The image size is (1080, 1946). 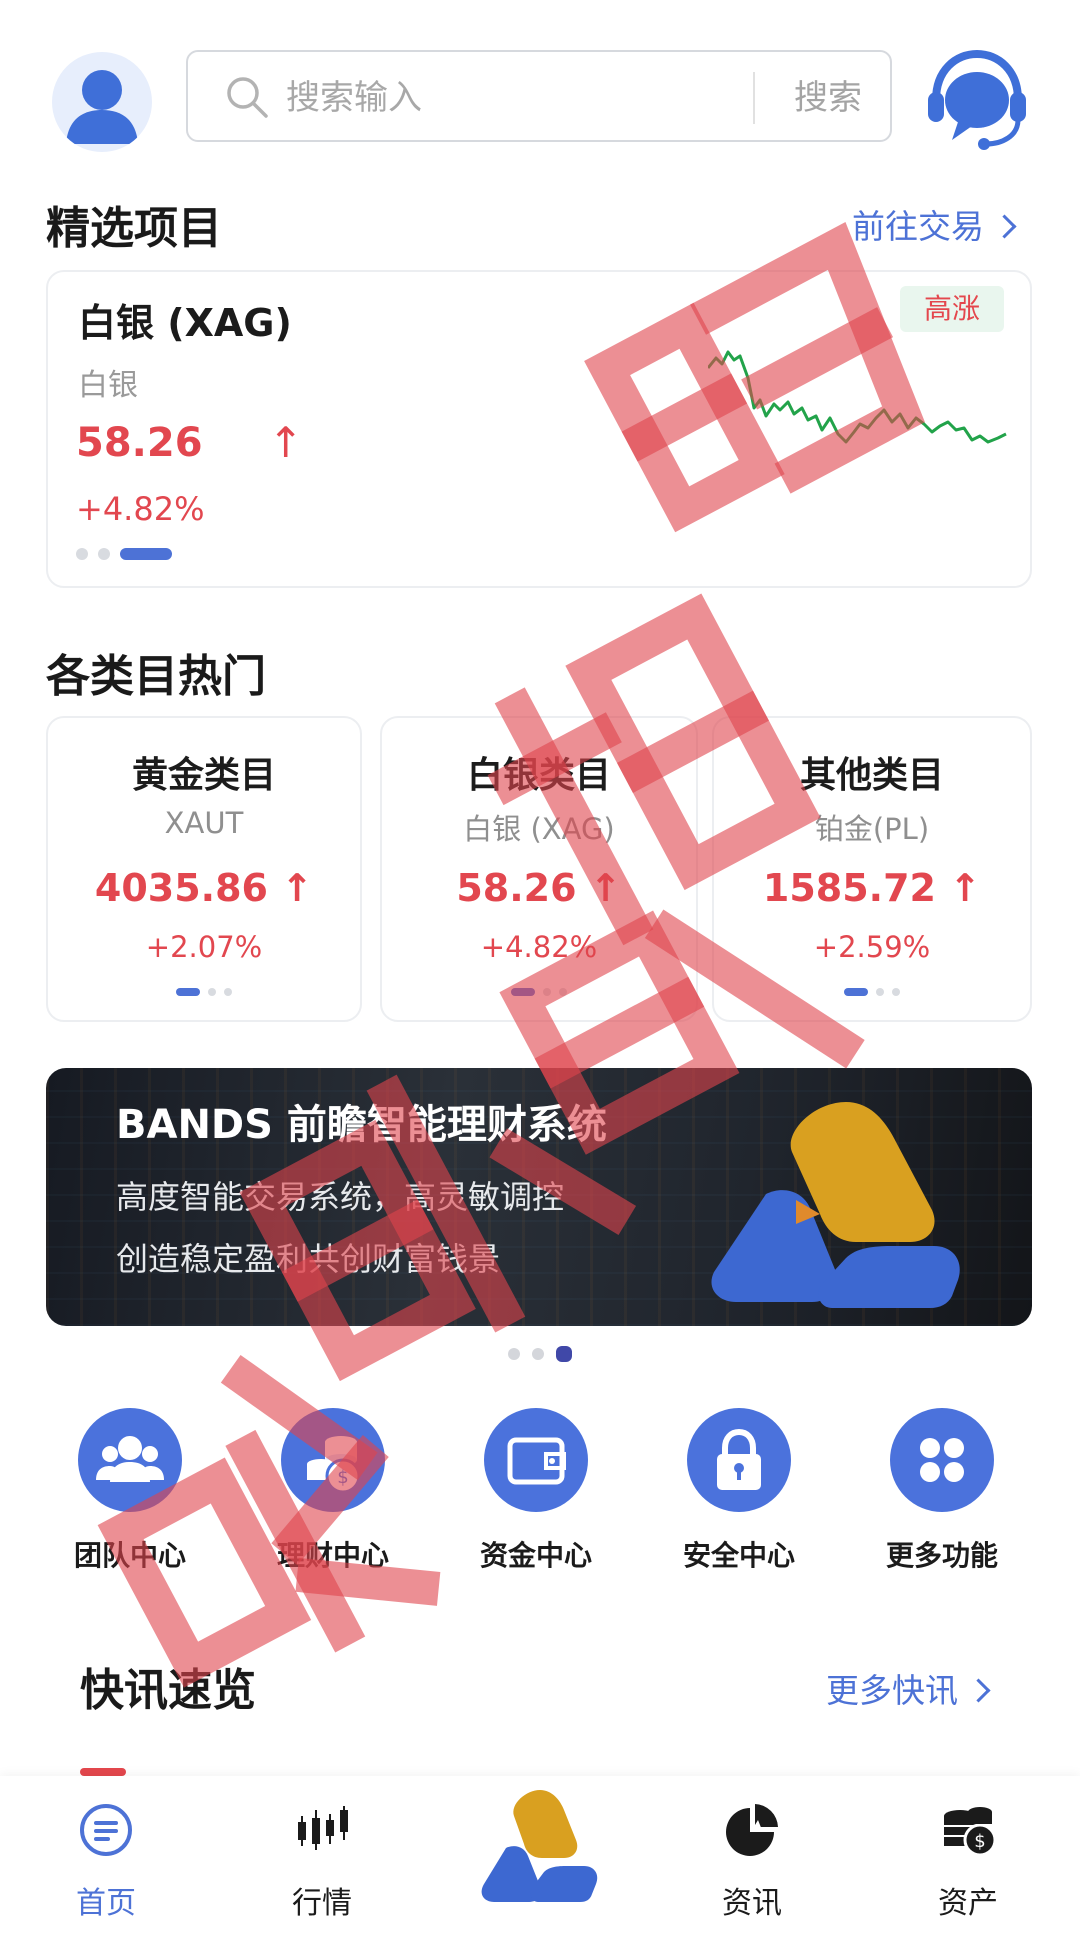 I want to click on tab-label: 行情, so click(x=322, y=1903).